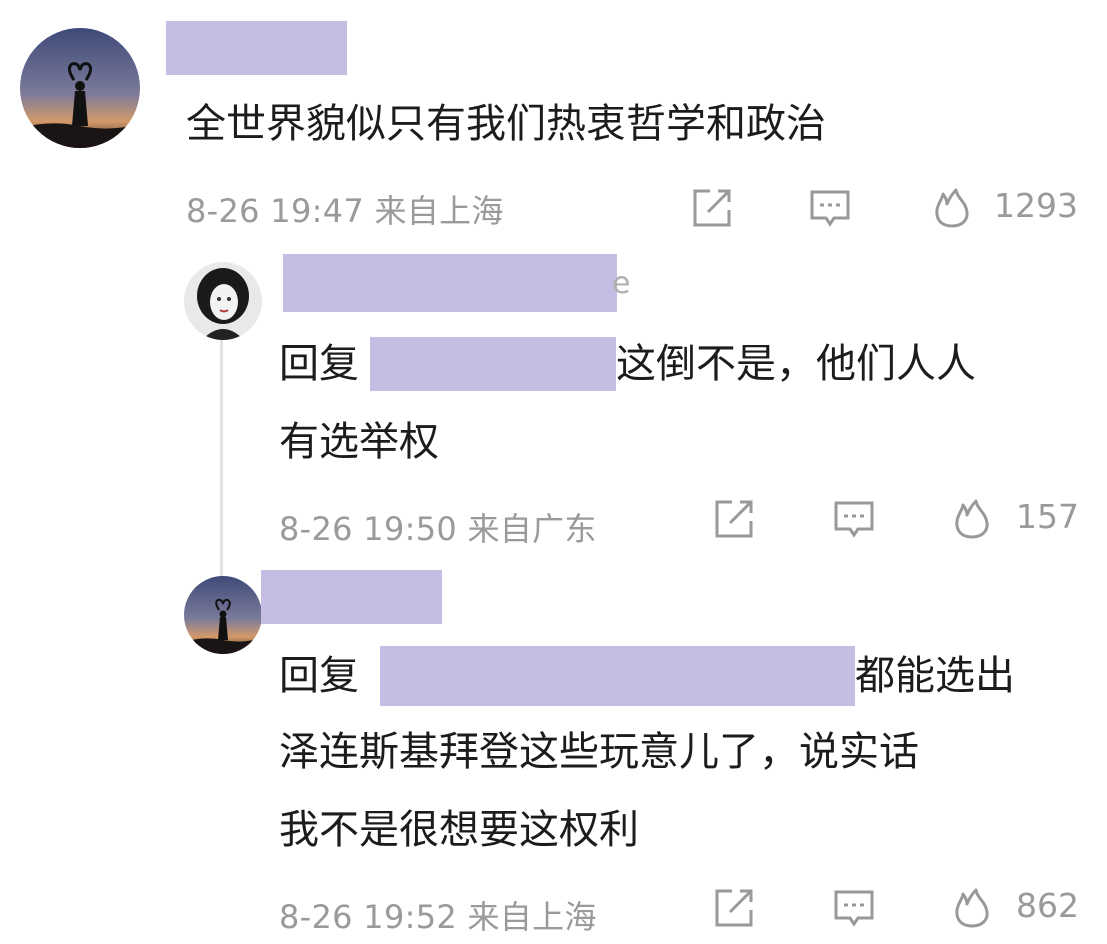  I want to click on comment-meta: 8-26 19:50 来自广东, so click(438, 529).